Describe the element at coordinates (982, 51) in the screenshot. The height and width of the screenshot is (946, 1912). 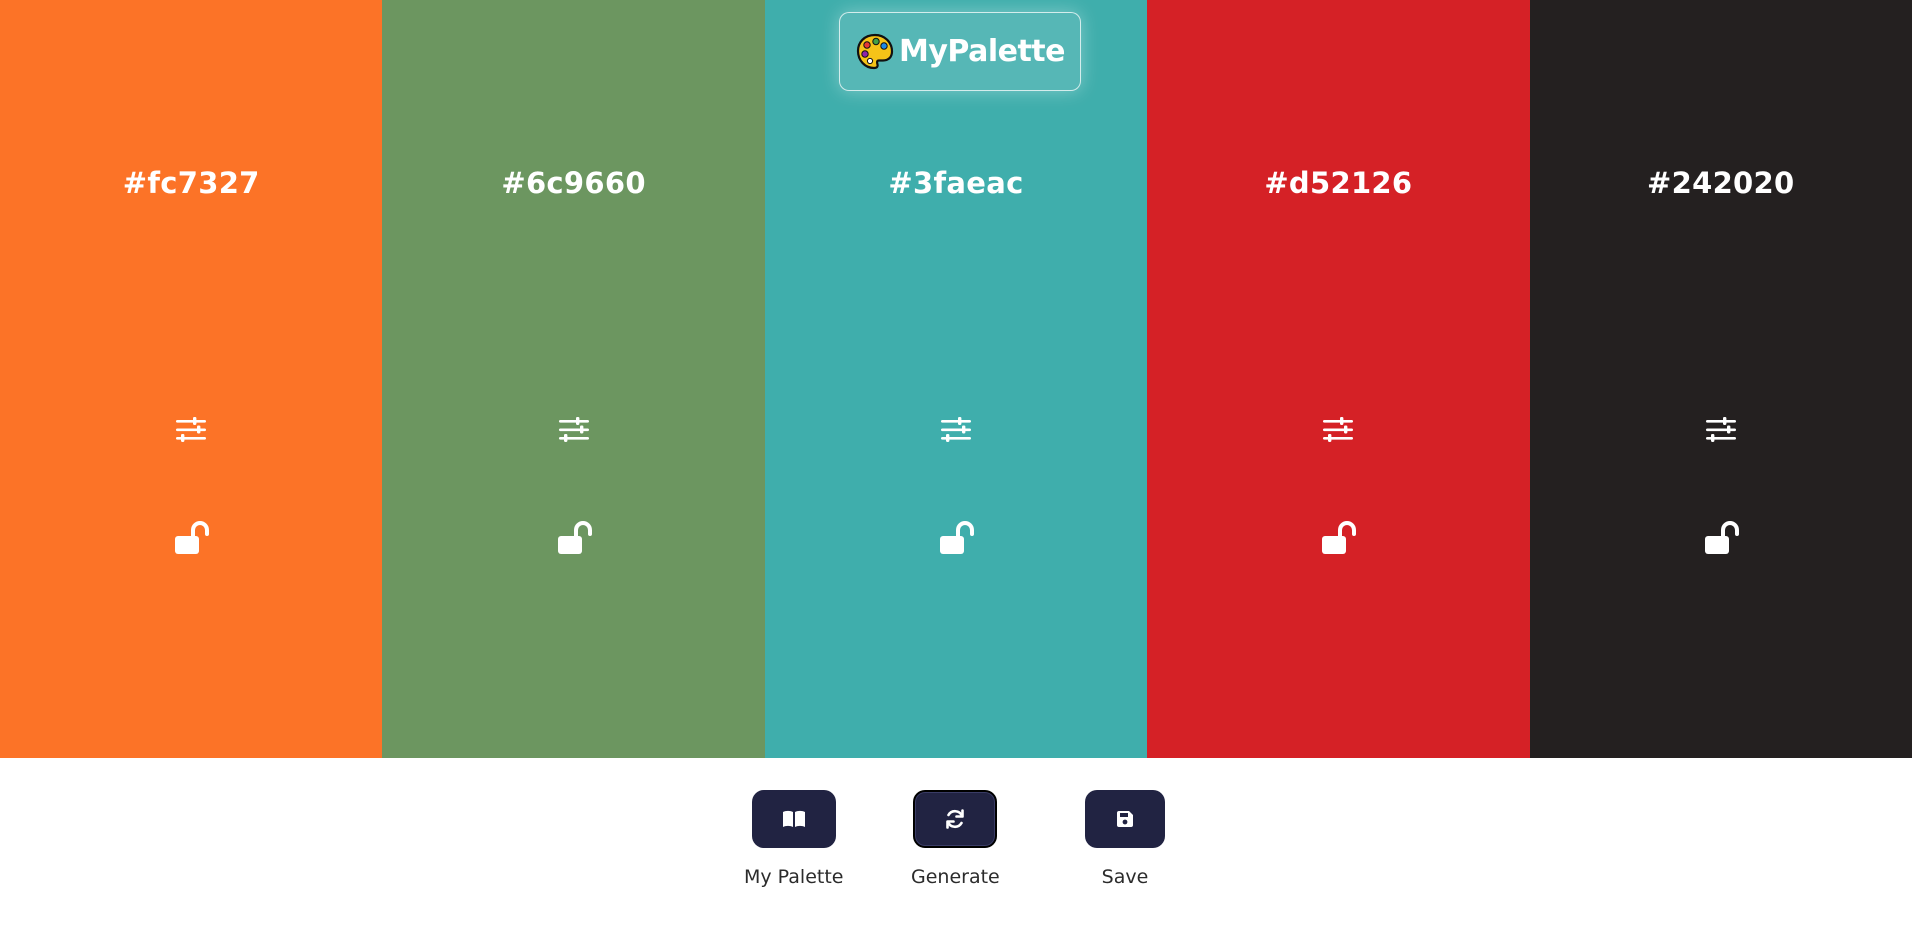
I see `logo-text: MyPalette` at that location.